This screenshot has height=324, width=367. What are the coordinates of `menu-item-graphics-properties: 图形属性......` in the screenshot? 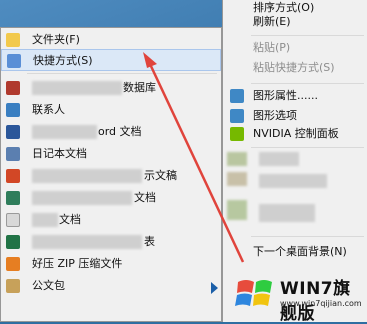 It's located at (295, 96).